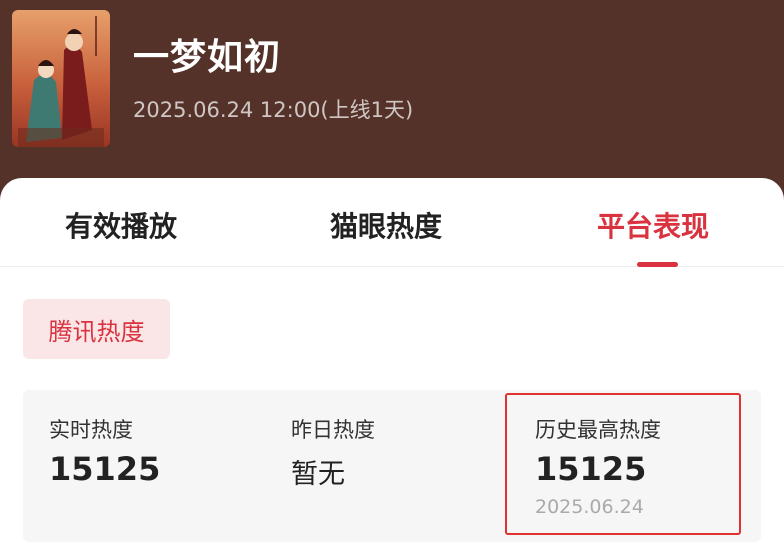  What do you see at coordinates (61, 78) in the screenshot?
I see `drama-poster-image` at bounding box center [61, 78].